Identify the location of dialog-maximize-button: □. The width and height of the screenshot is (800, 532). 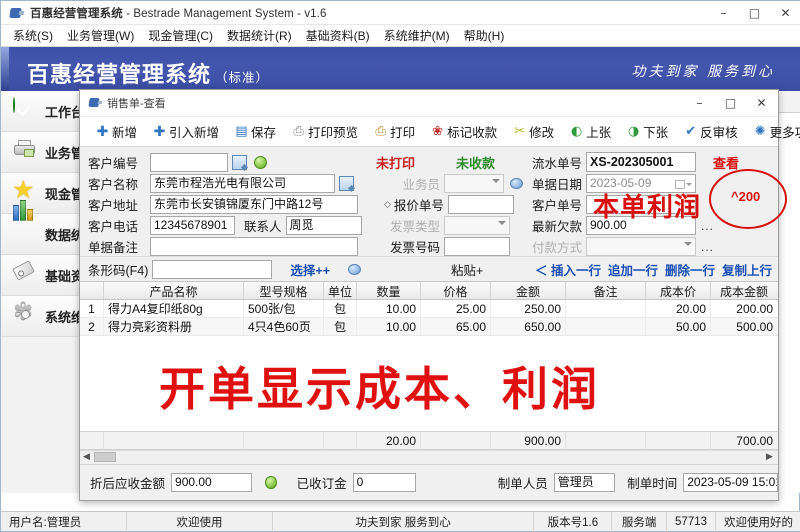
(730, 103).